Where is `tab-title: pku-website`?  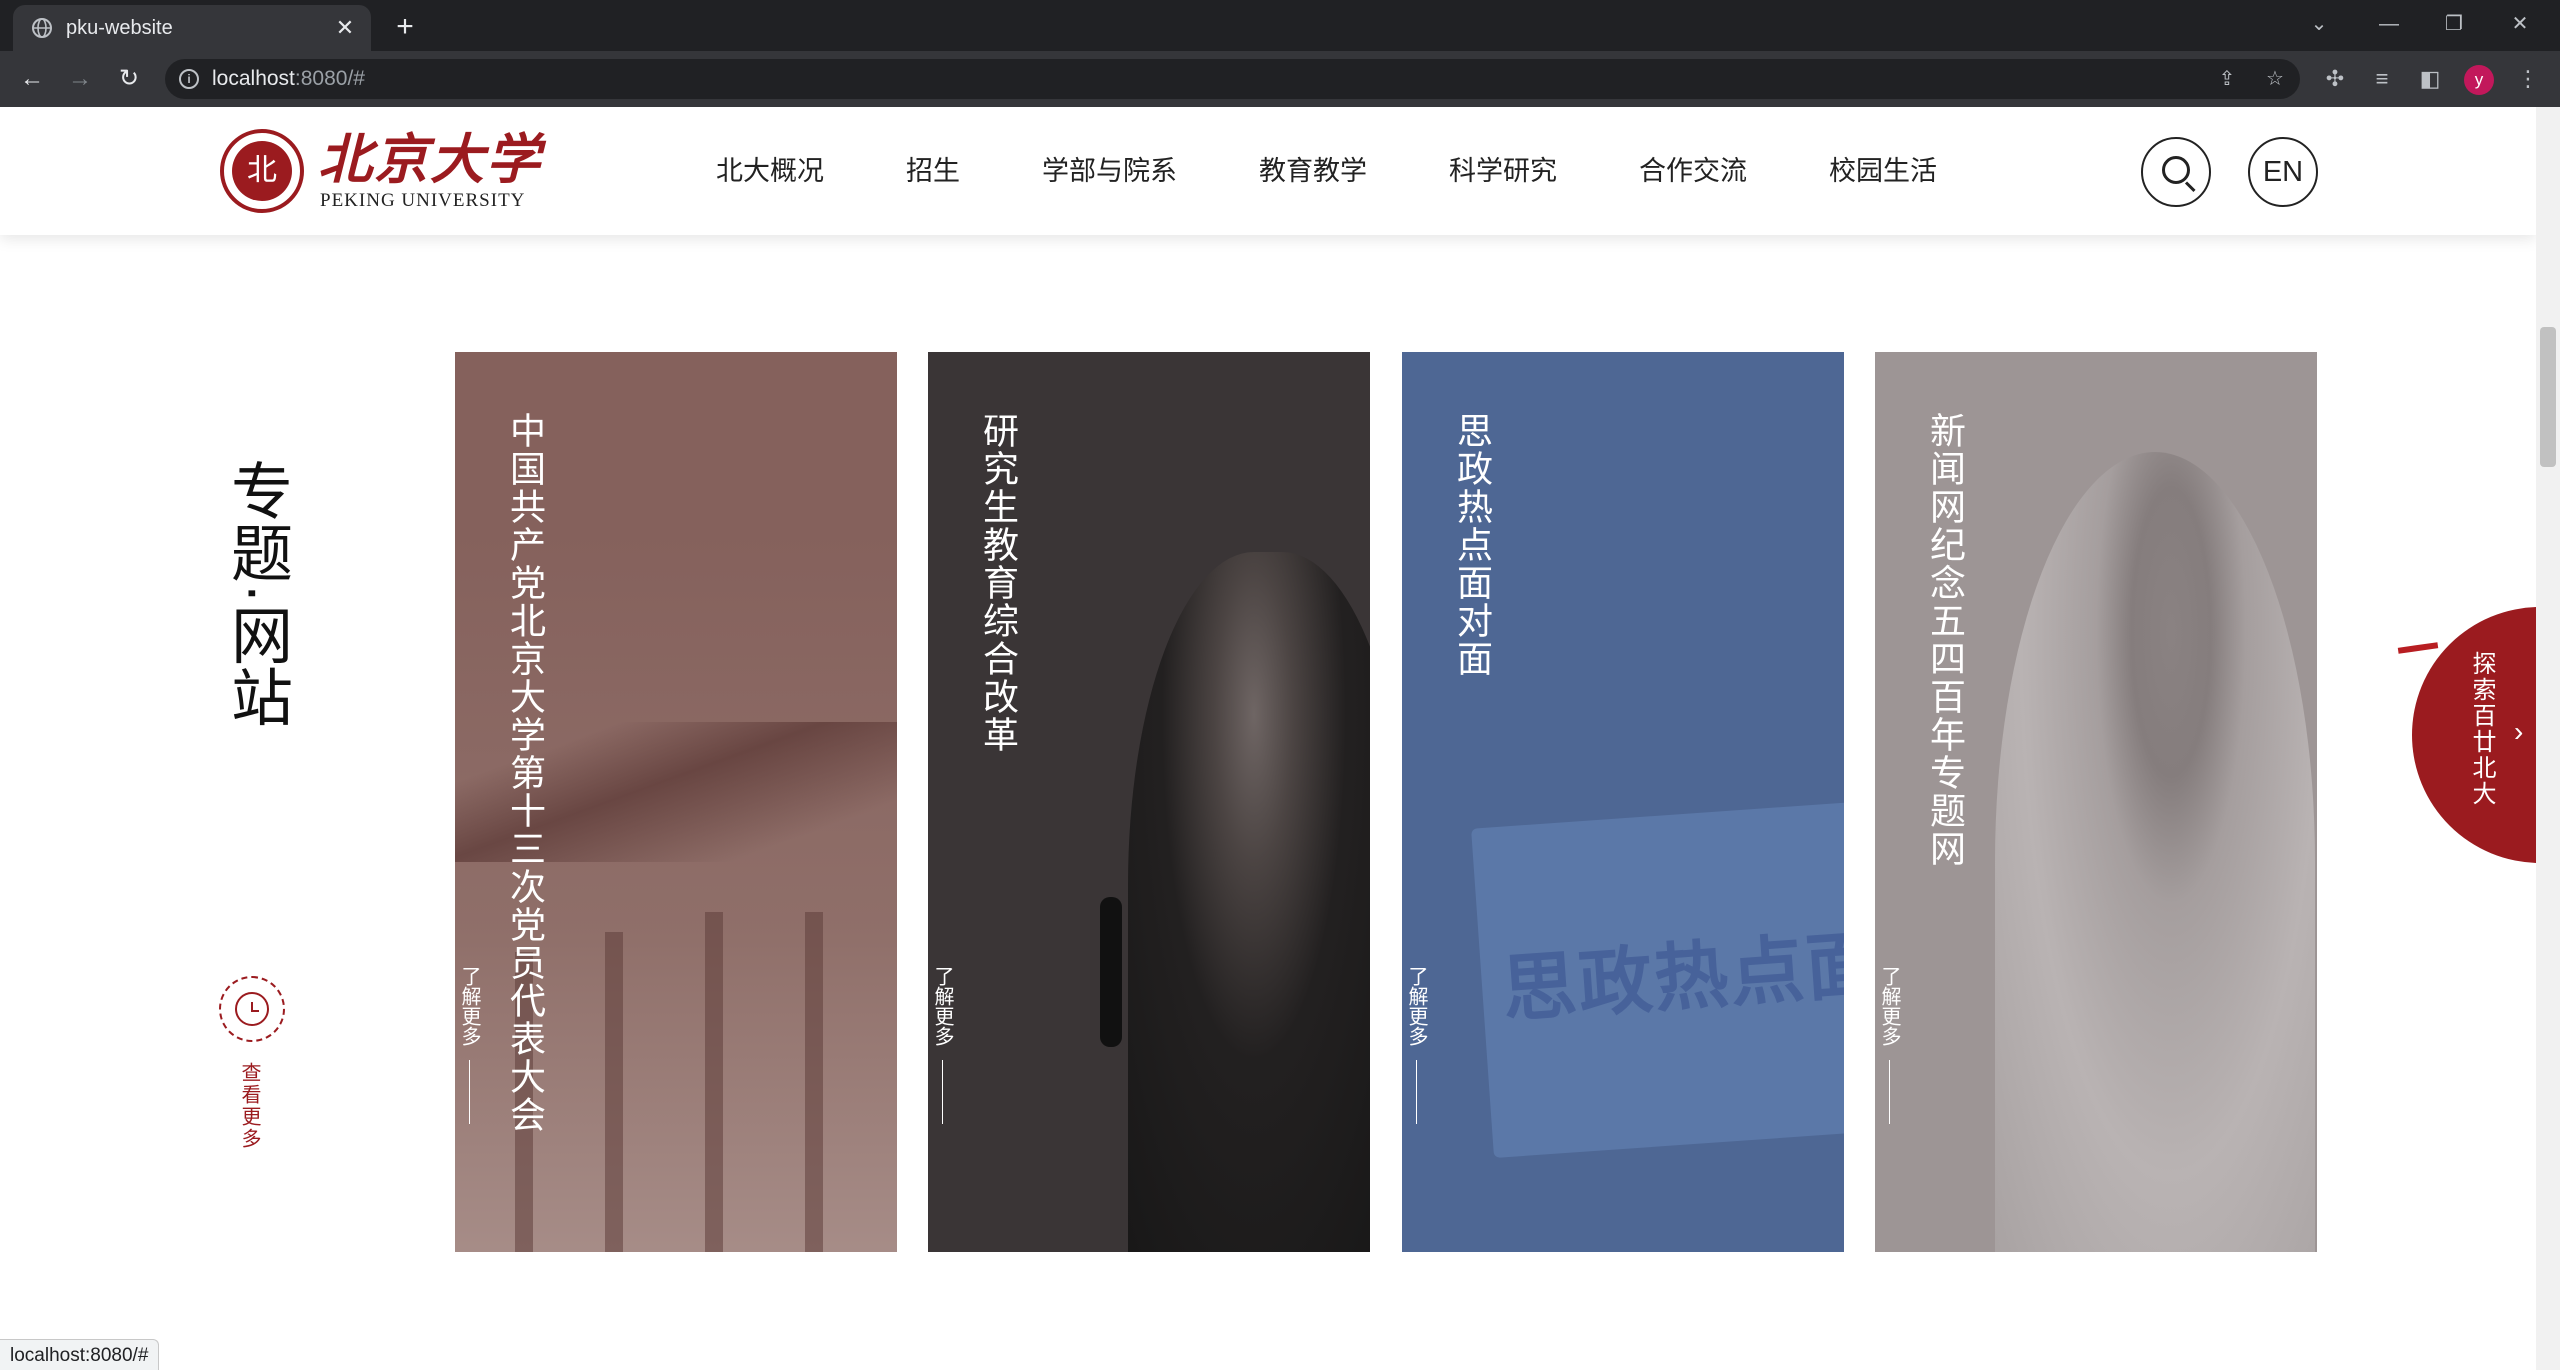 tab-title: pku-website is located at coordinates (119, 28).